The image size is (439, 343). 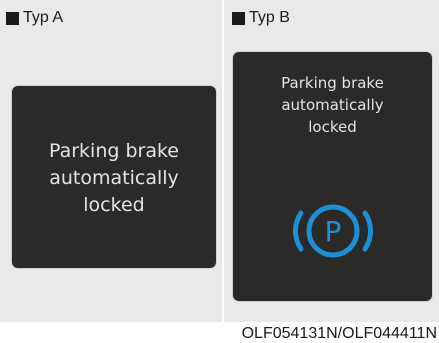 I want to click on brake-icon-right-arc, so click(x=367, y=231).